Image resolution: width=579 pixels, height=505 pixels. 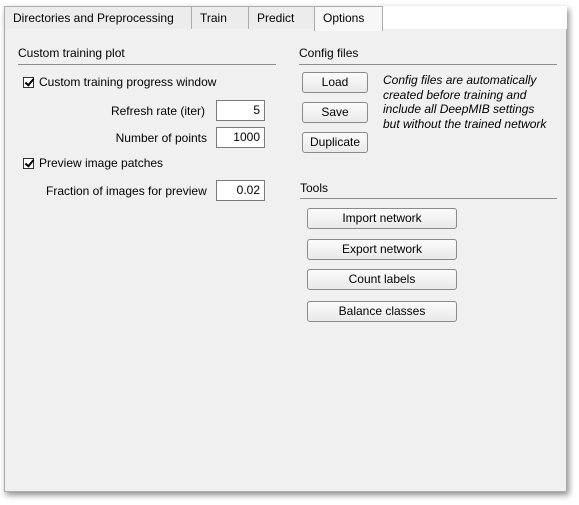 I want to click on tab-train: Train, so click(x=220, y=18).